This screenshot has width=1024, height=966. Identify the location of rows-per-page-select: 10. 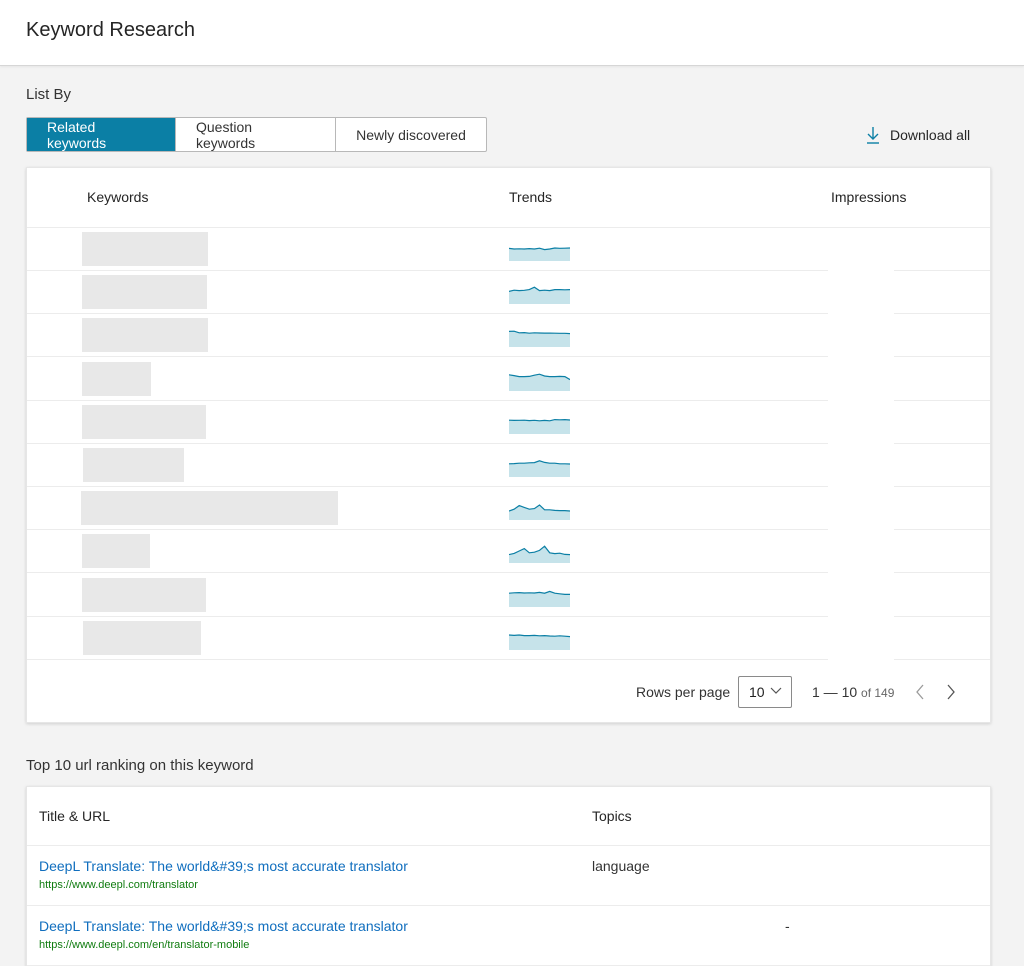
(765, 692).